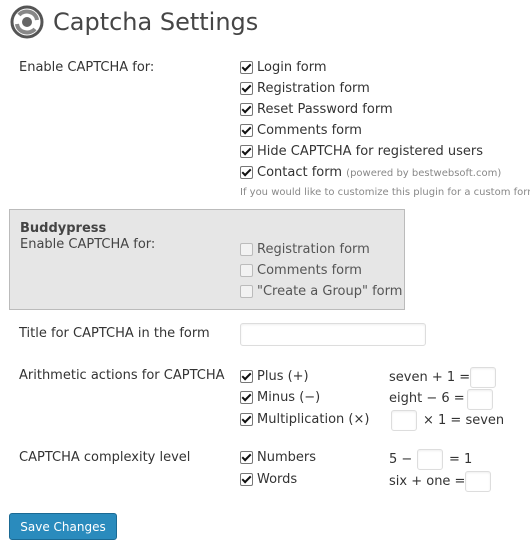 This screenshot has width=530, height=547. I want to click on minus-label: Minus (−), so click(288, 397).